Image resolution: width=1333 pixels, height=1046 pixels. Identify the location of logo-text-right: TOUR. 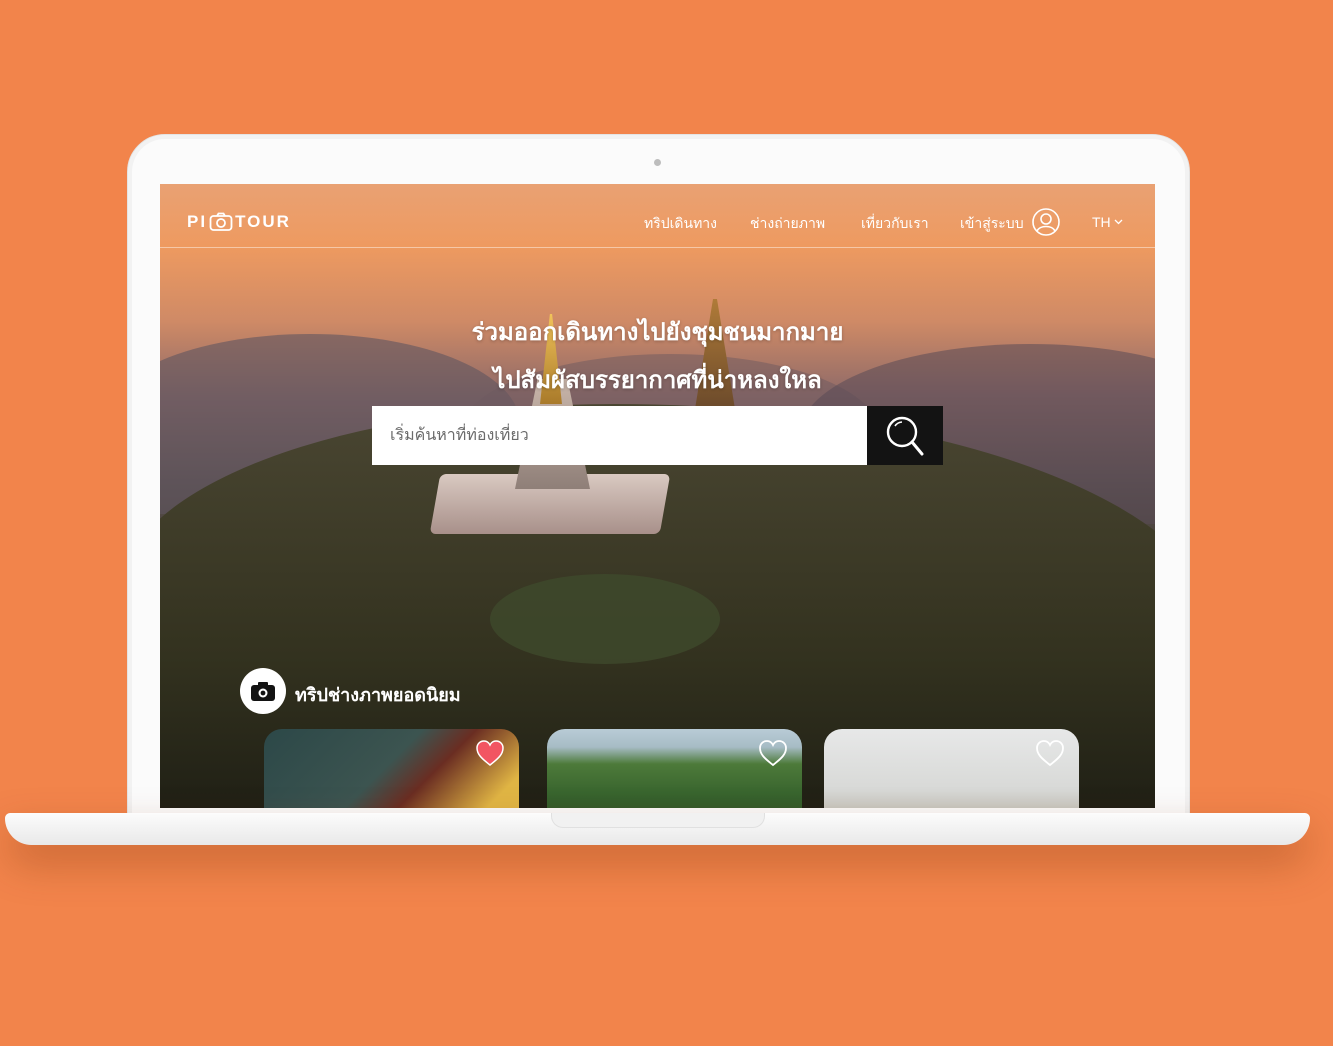
(263, 221).